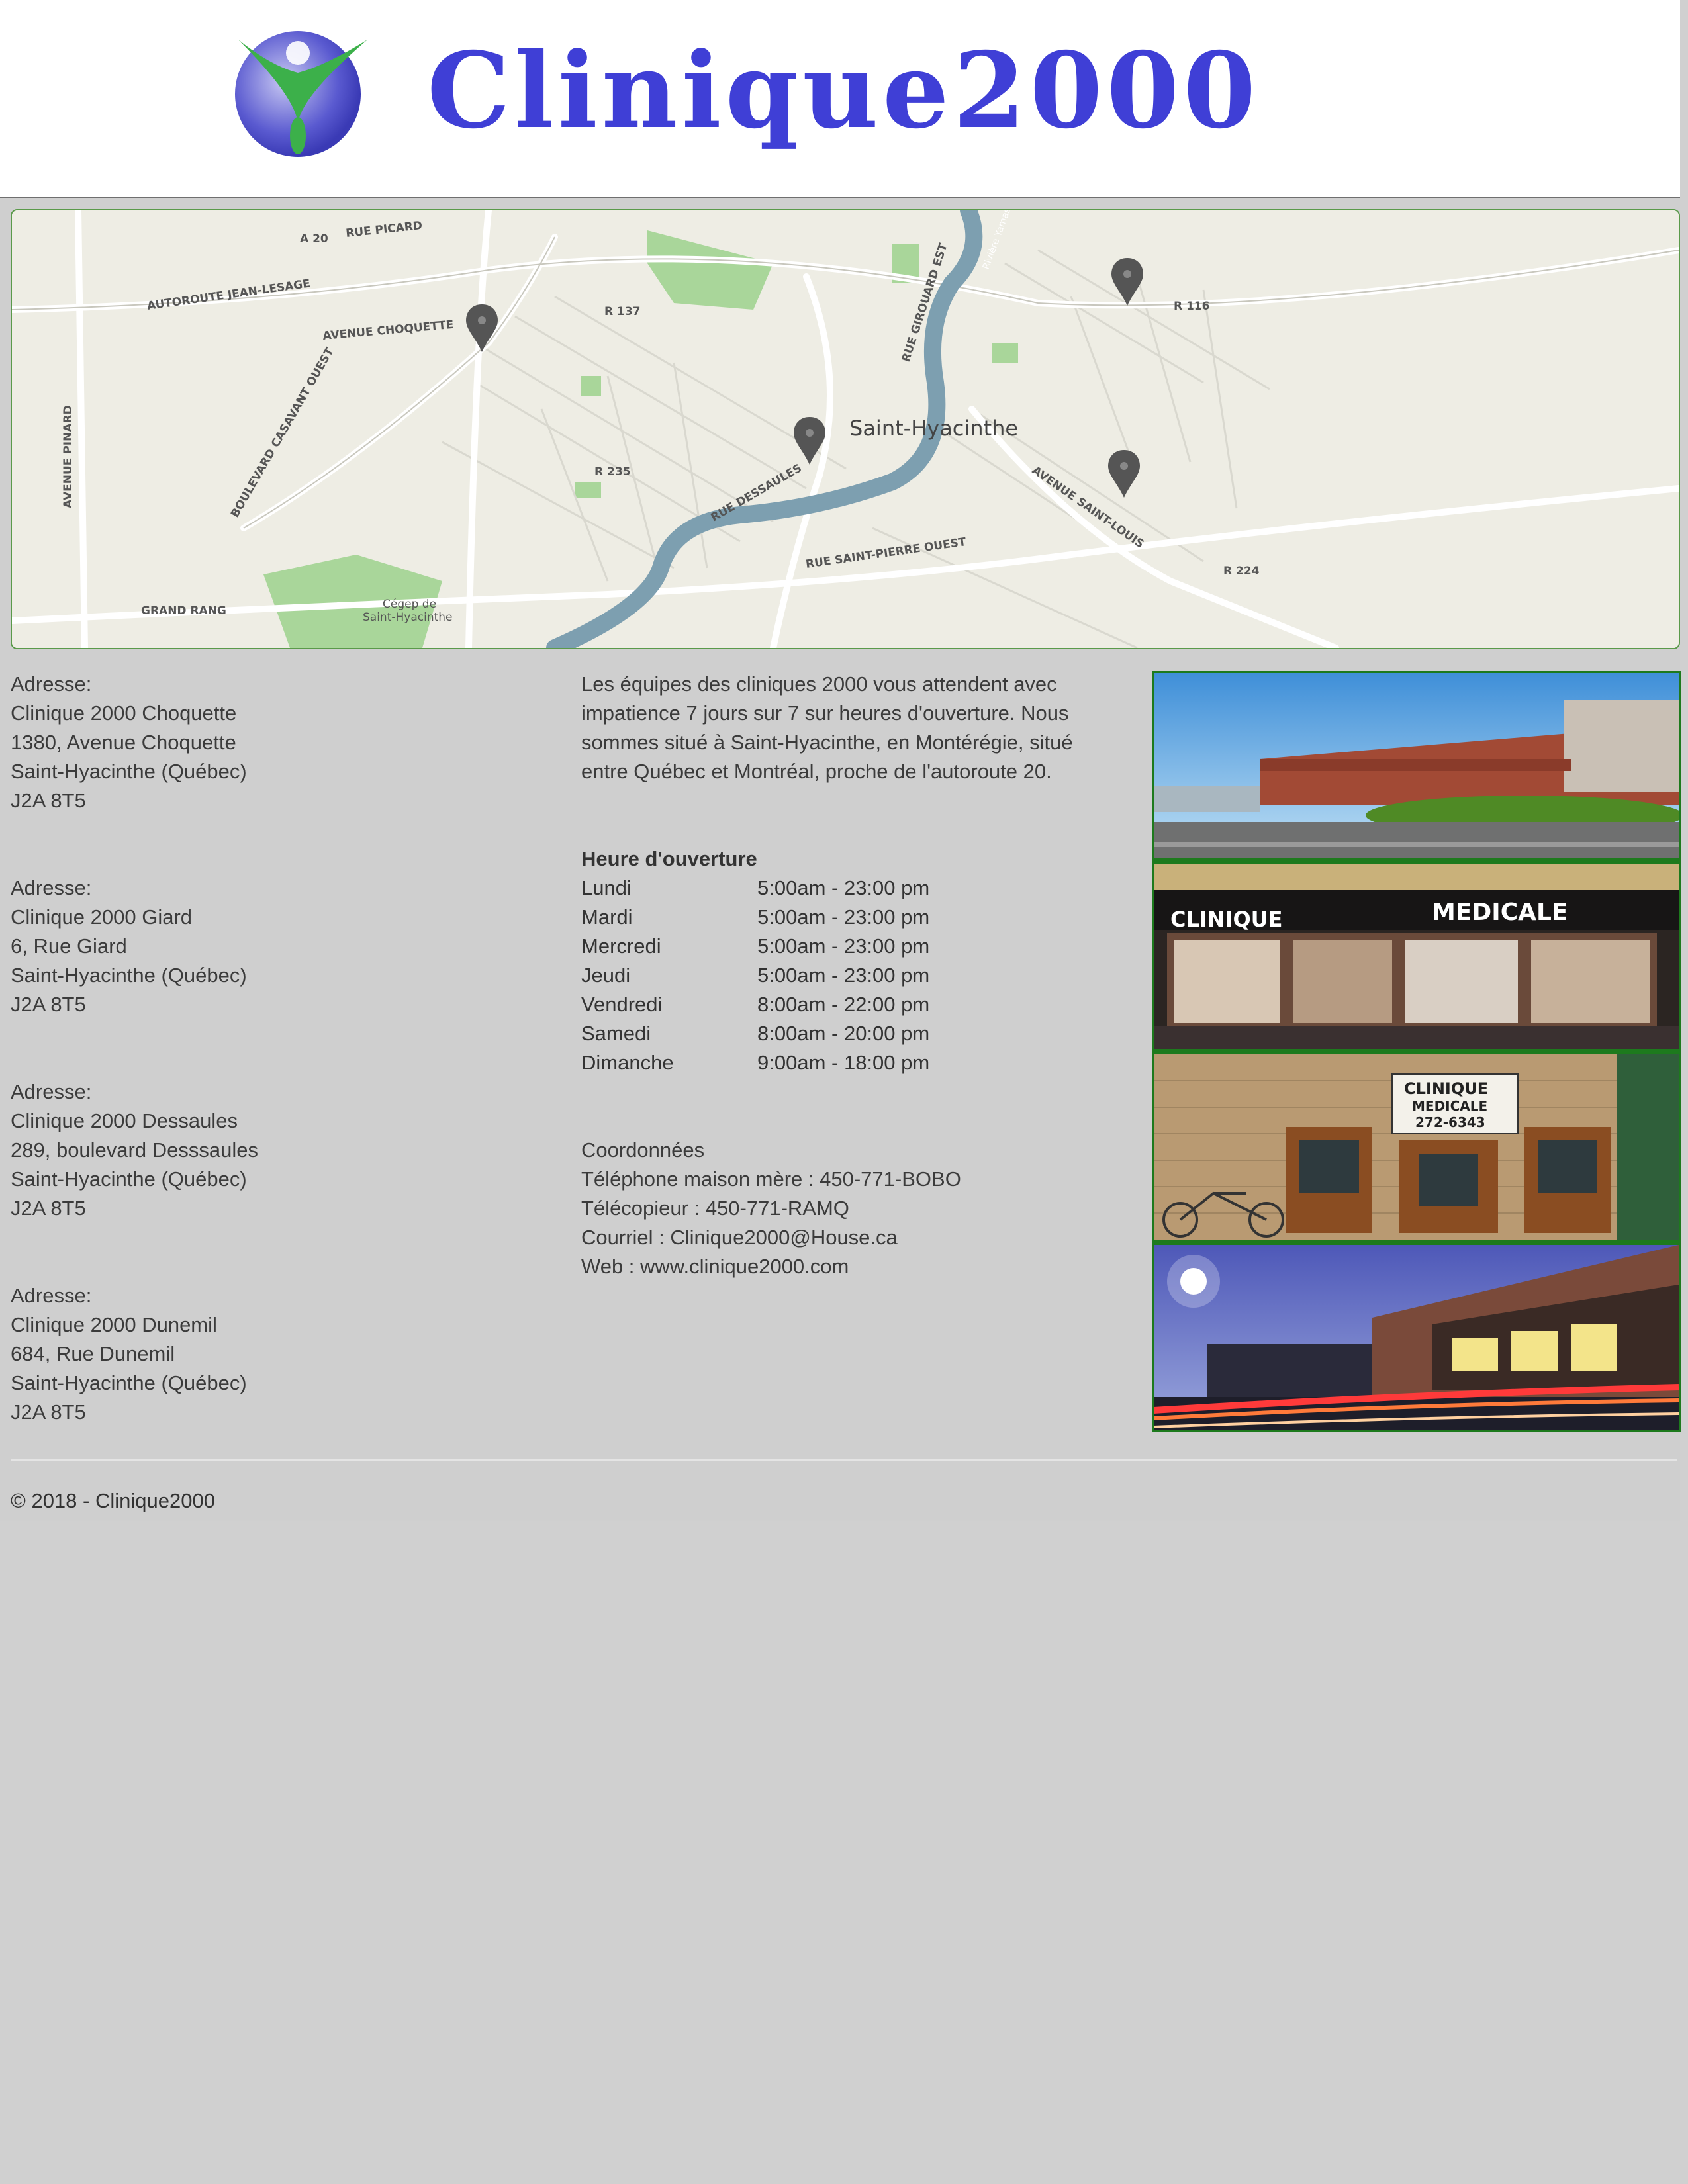  What do you see at coordinates (68, 456) in the screenshot?
I see `map-road-label: AVENUE PINARD` at bounding box center [68, 456].